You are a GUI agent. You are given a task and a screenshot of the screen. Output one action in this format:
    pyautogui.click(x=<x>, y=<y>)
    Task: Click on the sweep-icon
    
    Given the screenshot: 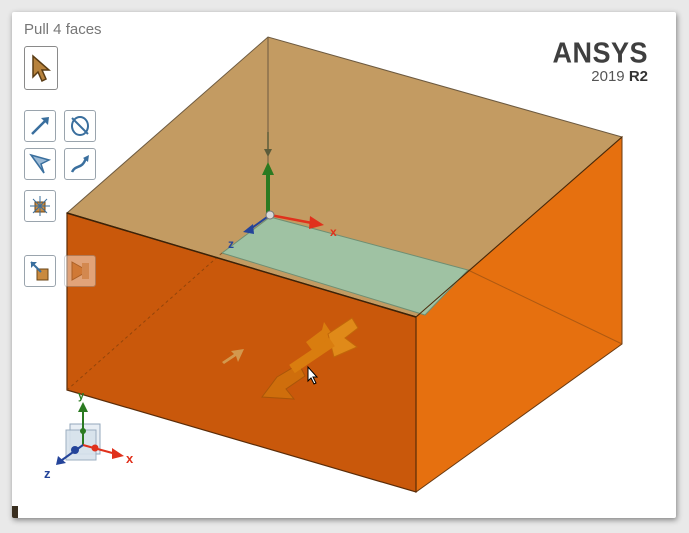 What is the action you would take?
    pyautogui.click(x=79, y=164)
    